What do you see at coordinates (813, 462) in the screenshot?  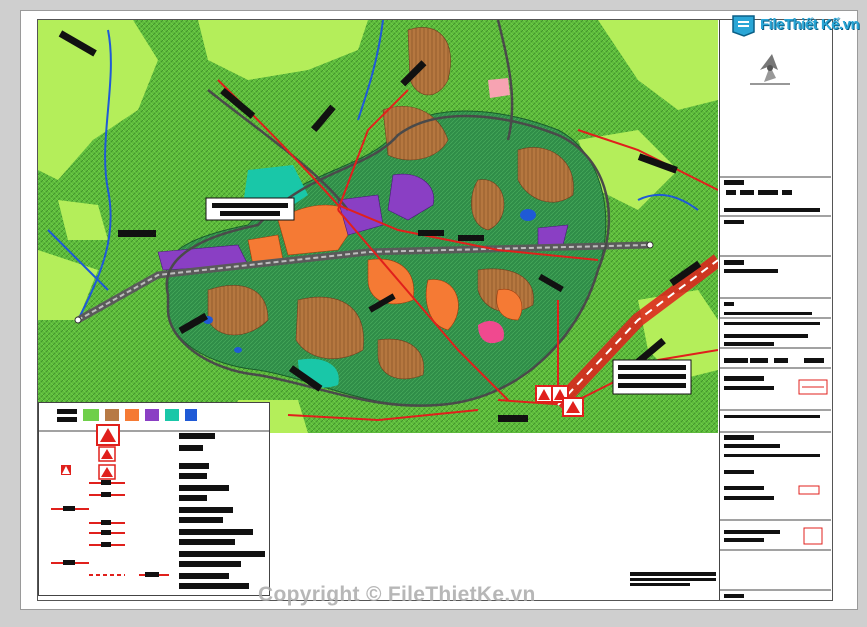 I see `stamp-boxes` at bounding box center [813, 462].